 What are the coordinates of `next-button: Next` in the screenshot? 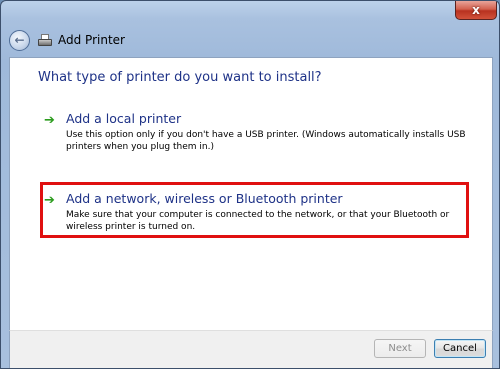 It's located at (400, 348).